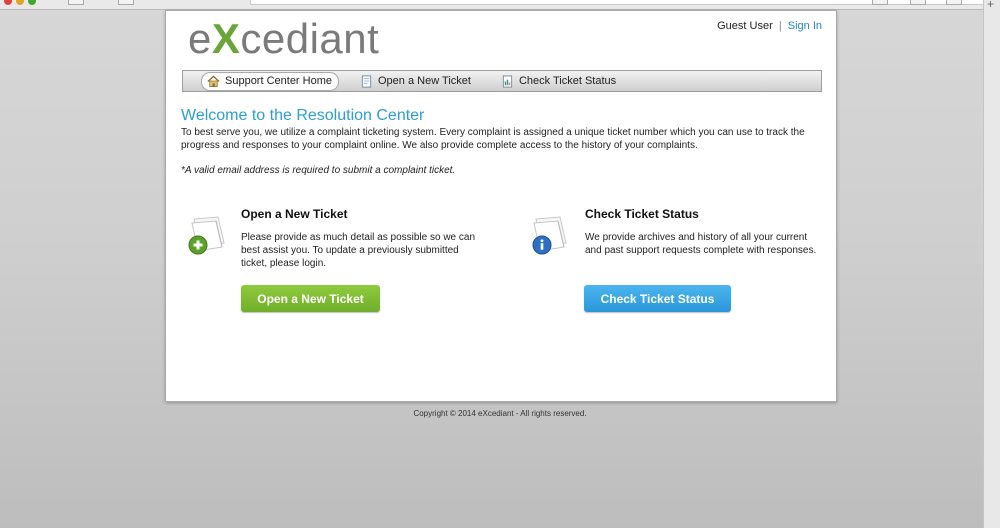  What do you see at coordinates (366, 81) in the screenshot?
I see `document-icon` at bounding box center [366, 81].